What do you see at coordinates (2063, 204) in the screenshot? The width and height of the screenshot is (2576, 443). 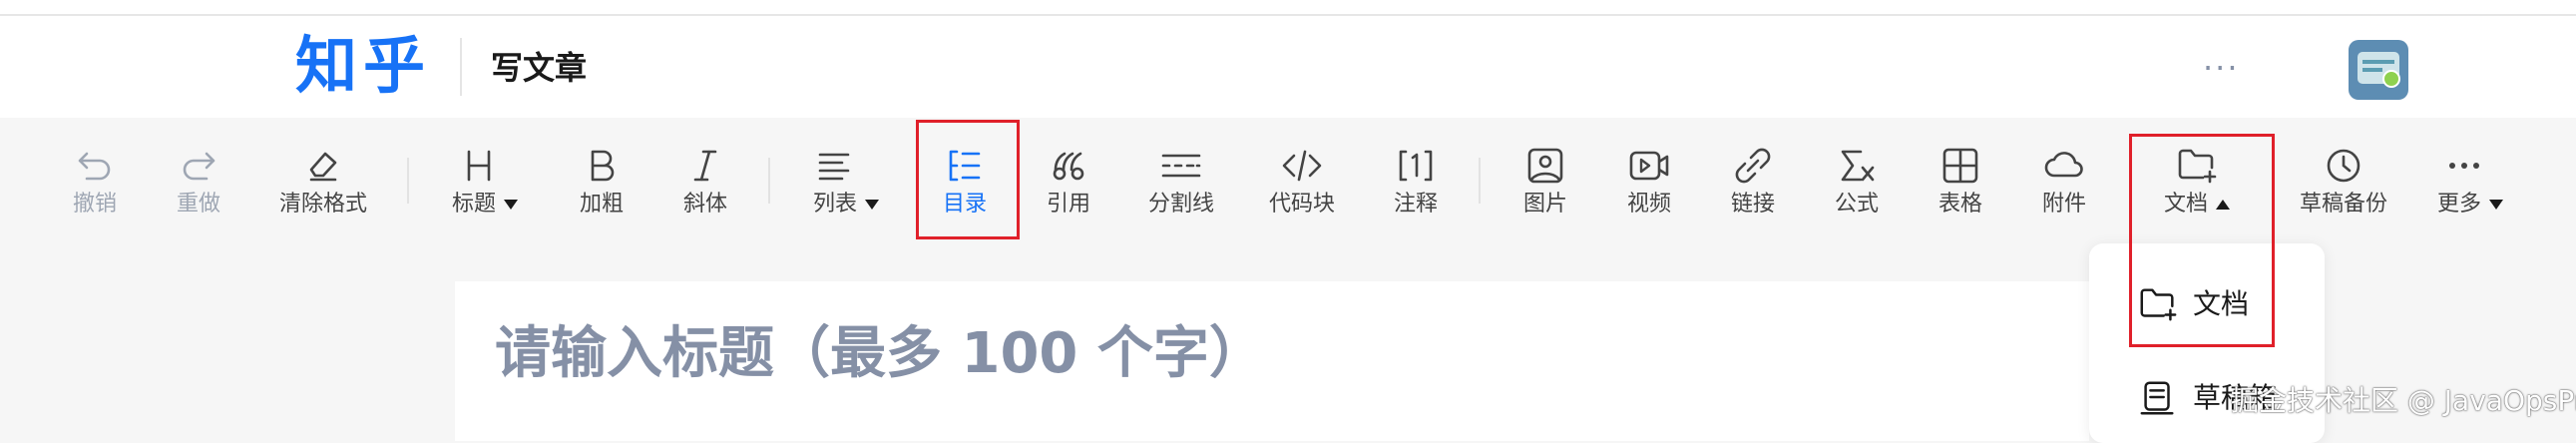 I see `attachment-label: 附件` at bounding box center [2063, 204].